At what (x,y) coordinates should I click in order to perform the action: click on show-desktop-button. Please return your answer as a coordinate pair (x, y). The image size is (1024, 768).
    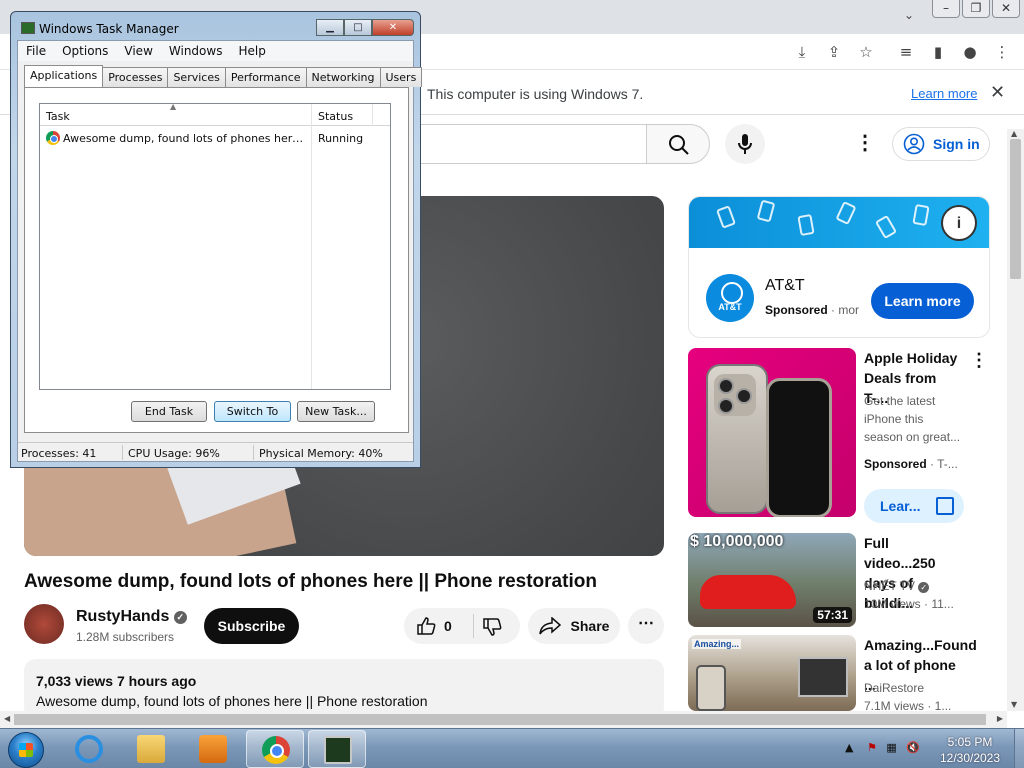
    Looking at the image, I should click on (1019, 748).